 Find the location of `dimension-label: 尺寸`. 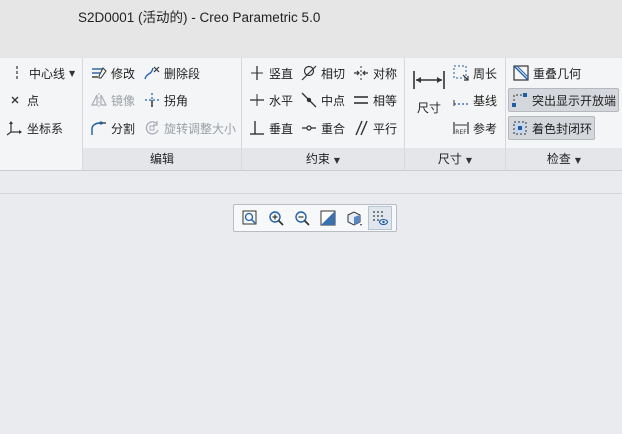

dimension-label: 尺寸 is located at coordinates (428, 107).